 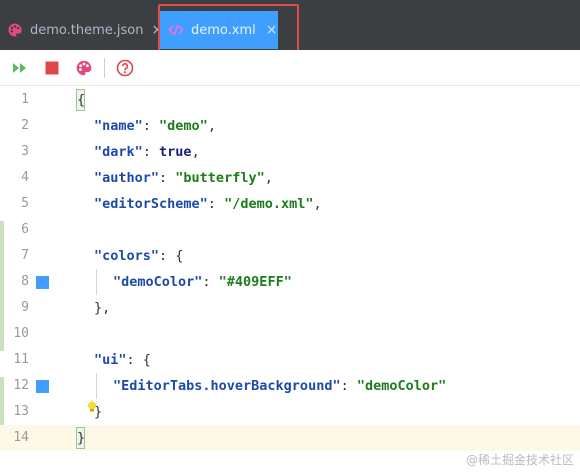 What do you see at coordinates (87, 30) in the screenshot?
I see `tab-label: demo.theme.json` at bounding box center [87, 30].